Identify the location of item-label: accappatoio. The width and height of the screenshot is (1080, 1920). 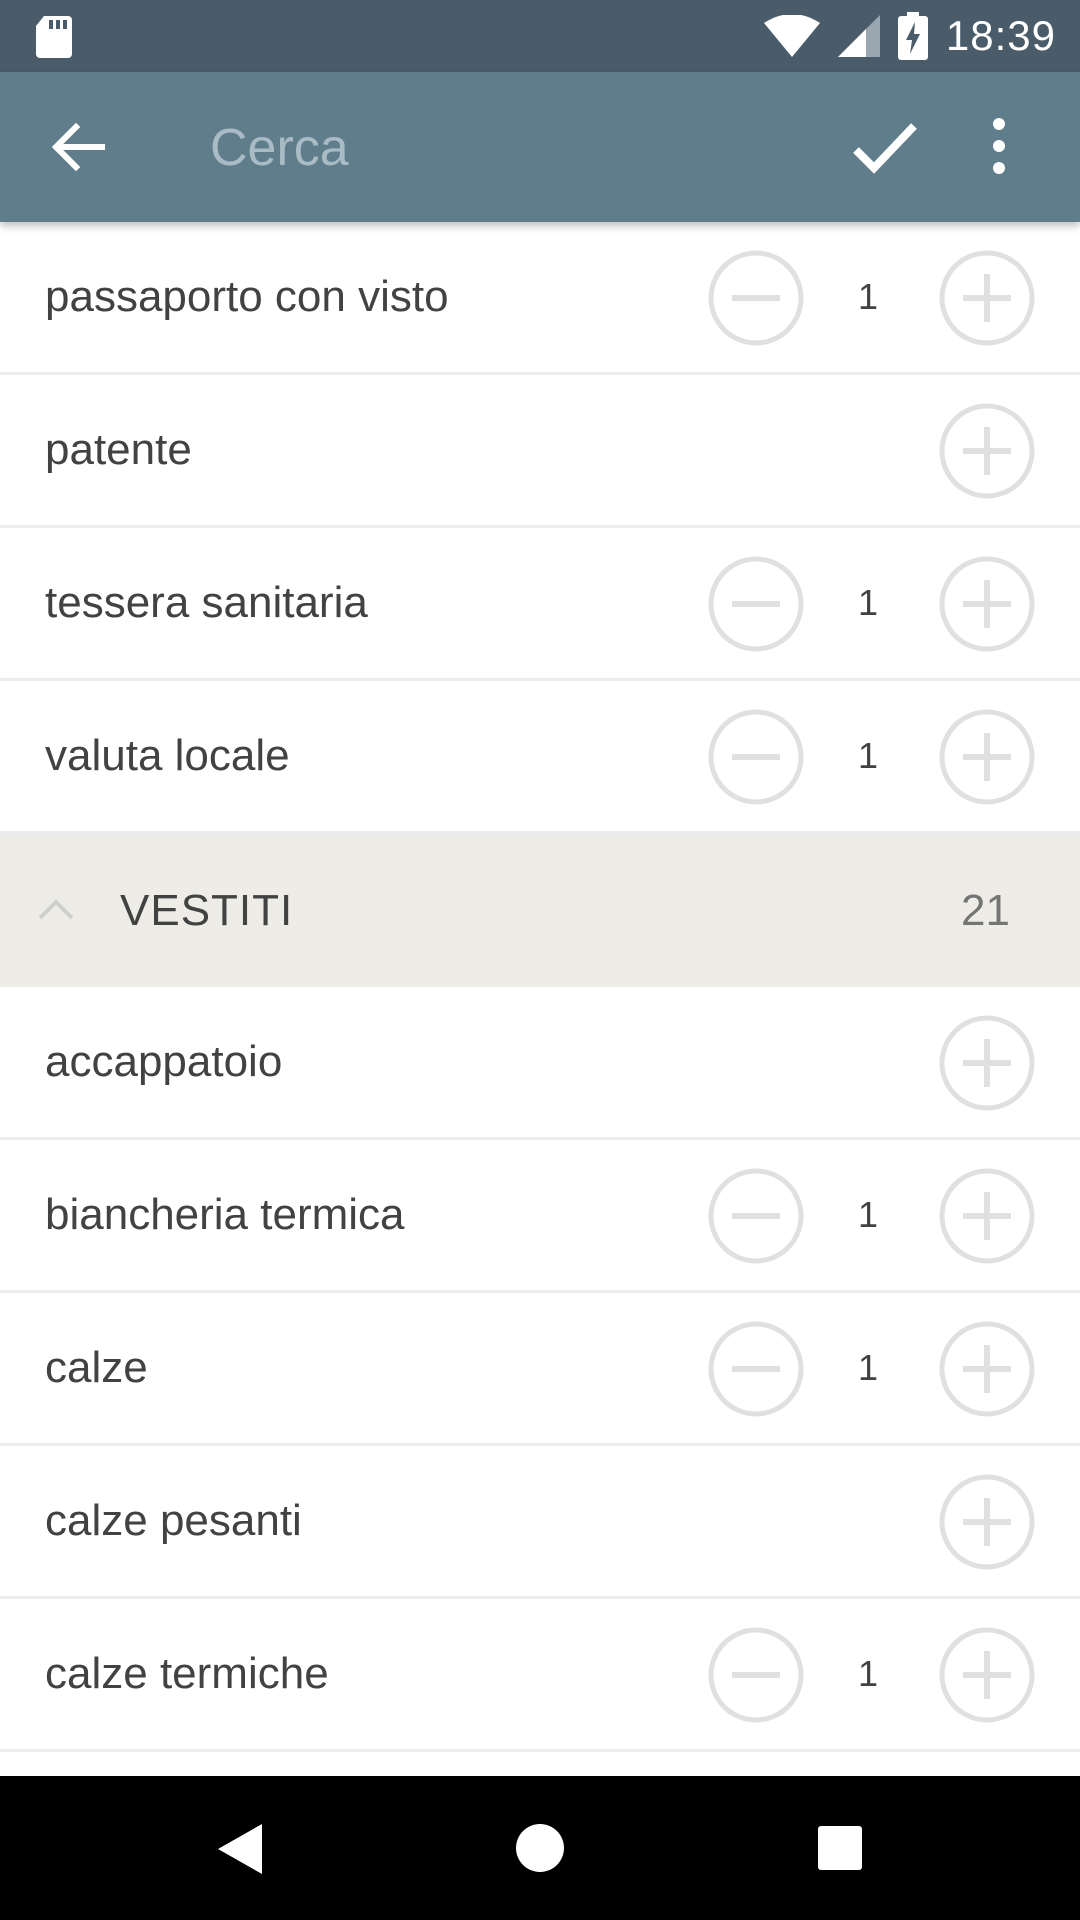
(164, 1061).